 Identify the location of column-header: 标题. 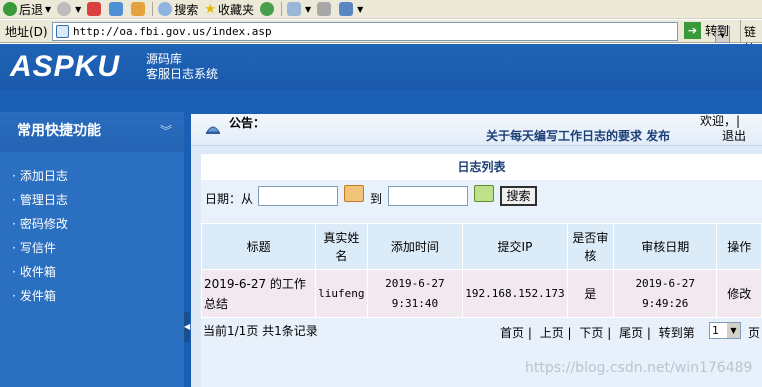
(258, 246).